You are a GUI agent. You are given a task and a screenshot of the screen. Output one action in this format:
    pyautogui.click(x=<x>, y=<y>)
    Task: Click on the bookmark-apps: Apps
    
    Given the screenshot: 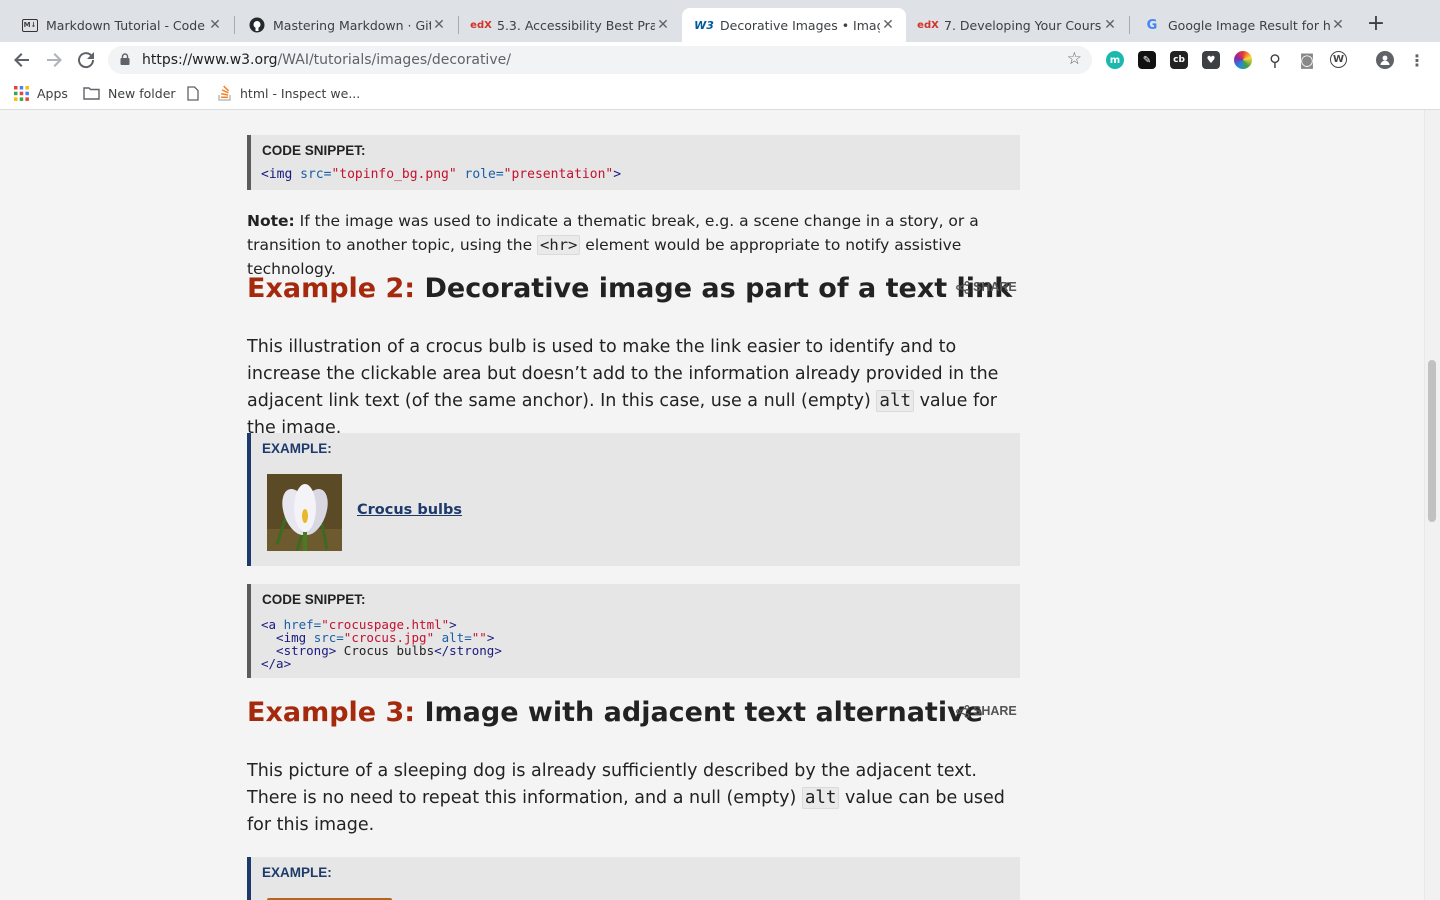 What is the action you would take?
    pyautogui.click(x=41, y=93)
    